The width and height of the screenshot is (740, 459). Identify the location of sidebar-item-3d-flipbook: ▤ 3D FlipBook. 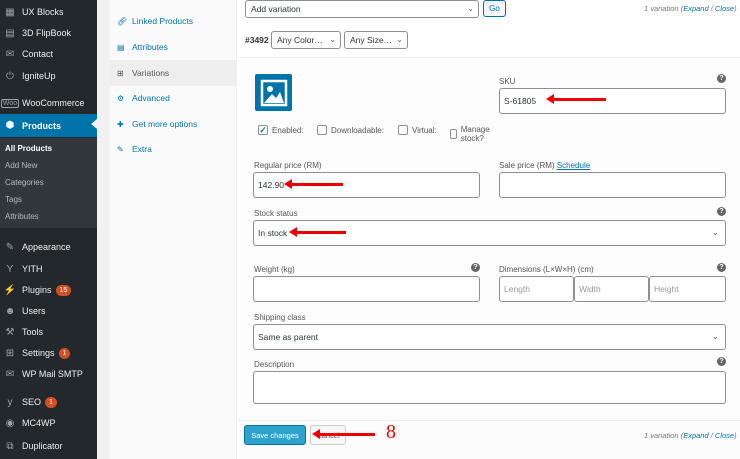
(48, 33).